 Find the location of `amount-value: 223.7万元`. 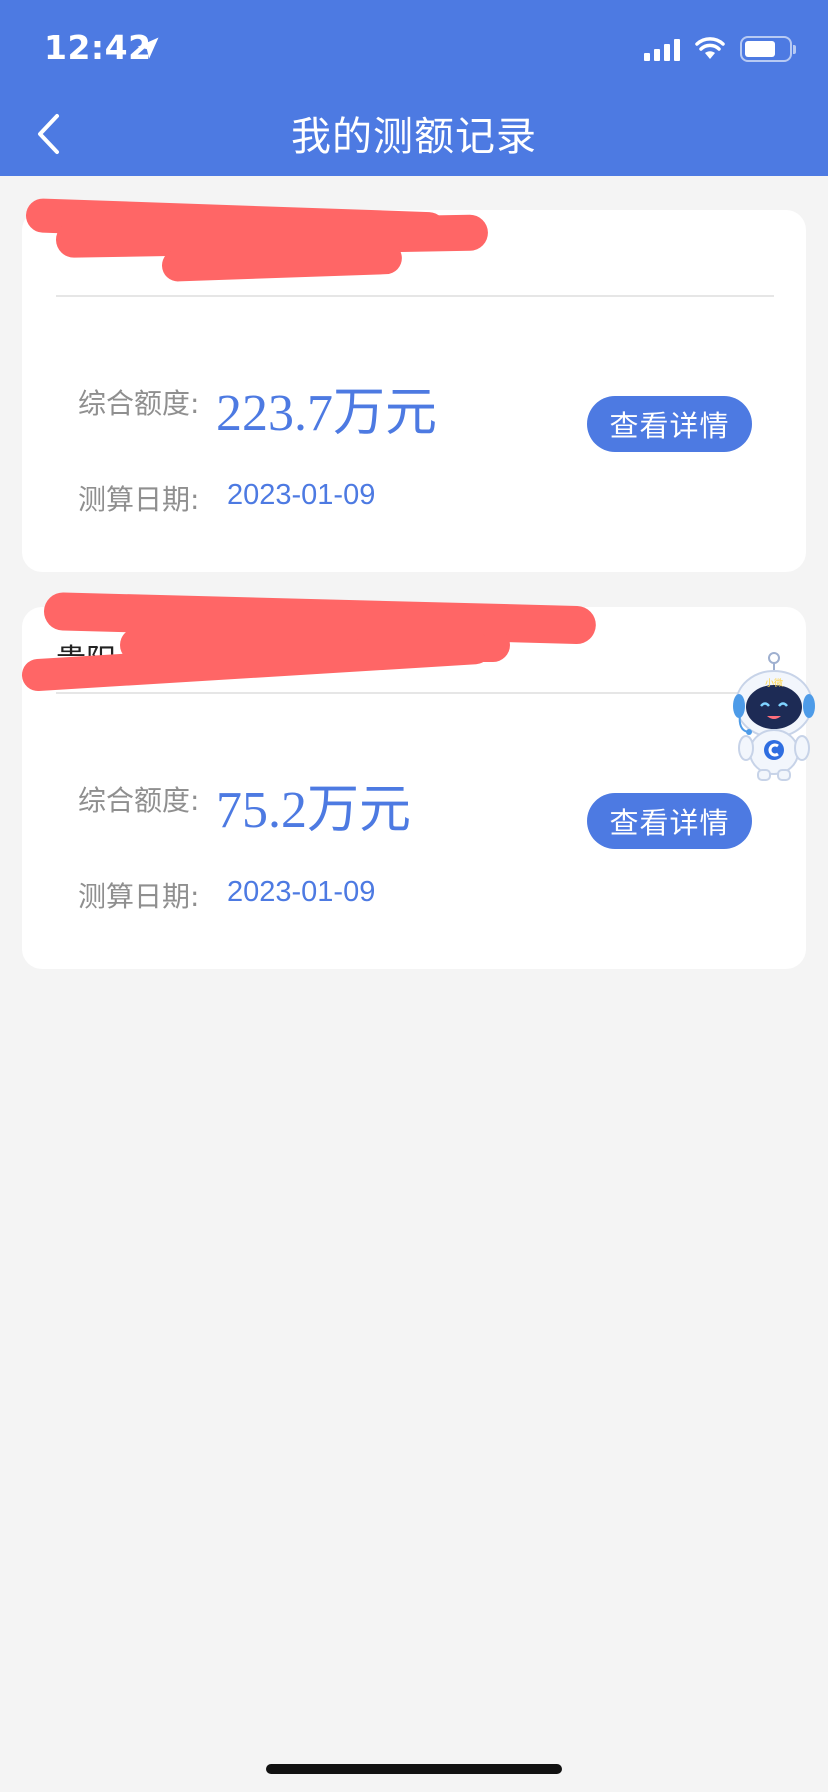

amount-value: 223.7万元 is located at coordinates (327, 413).